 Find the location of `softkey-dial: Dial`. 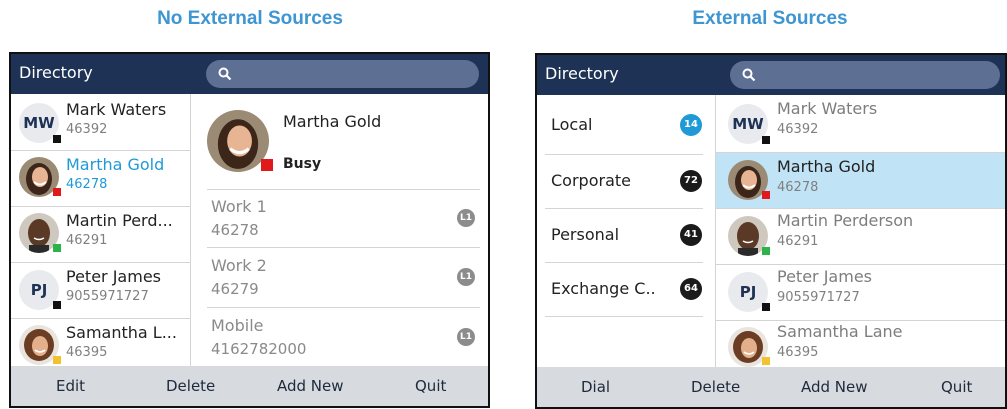

softkey-dial: Dial is located at coordinates (595, 387).